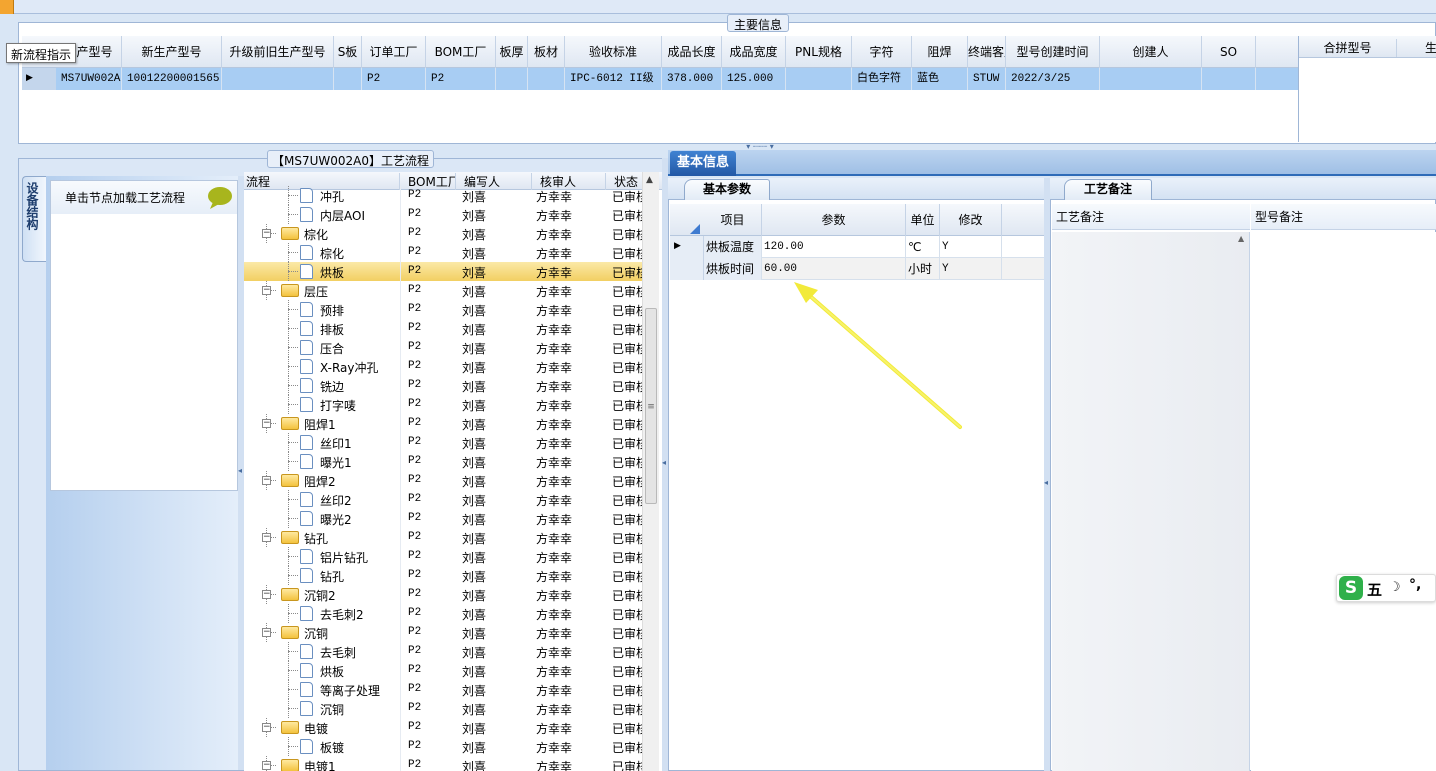  I want to click on main-grid-cell: STUW, so click(988, 79).